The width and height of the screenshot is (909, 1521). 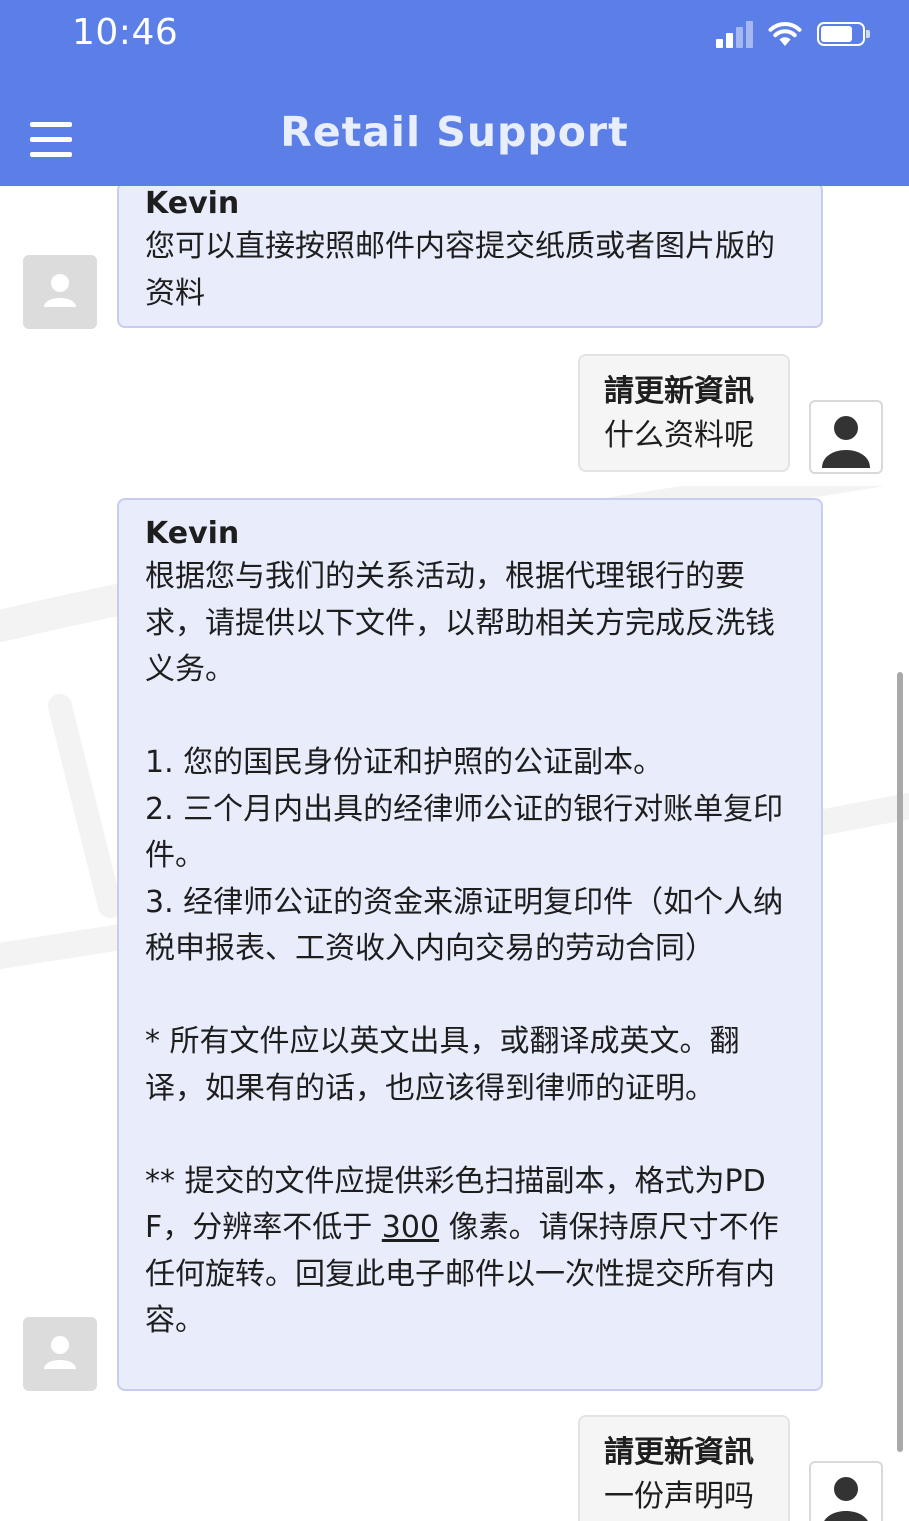 What do you see at coordinates (125, 32) in the screenshot?
I see `status-time: 10:46` at bounding box center [125, 32].